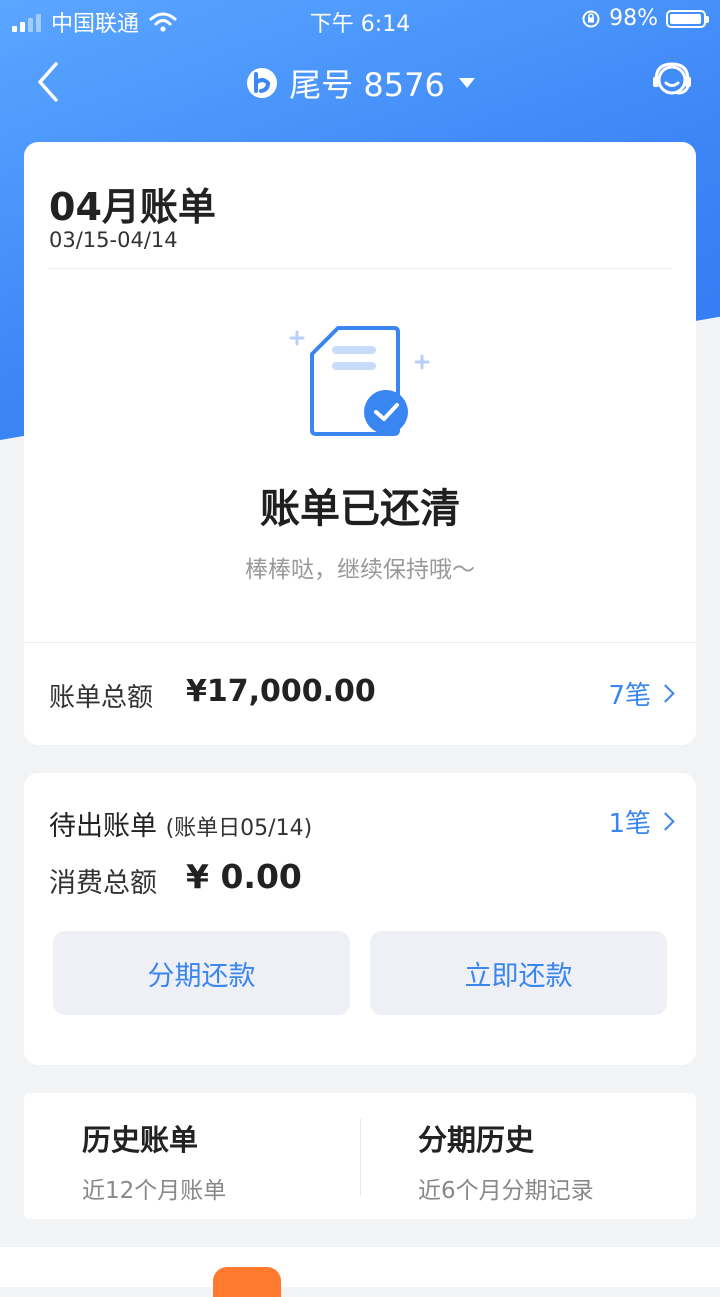  Describe the element at coordinates (360, 20) in the screenshot. I see `status-bar: 中国联通 下午 6:14 98%` at that location.